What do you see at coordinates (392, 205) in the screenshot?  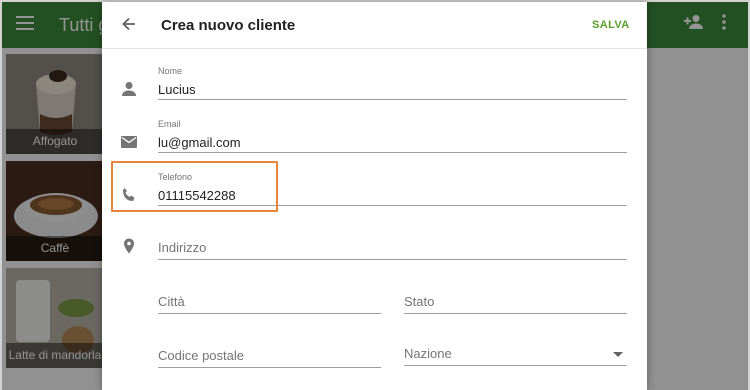 I see `phone-underline` at bounding box center [392, 205].